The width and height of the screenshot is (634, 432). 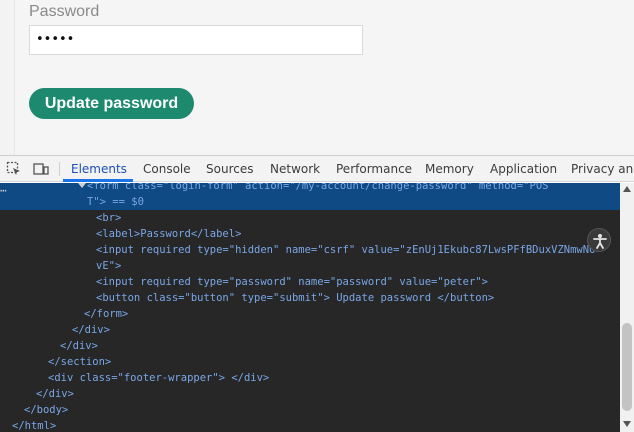 What do you see at coordinates (14, 169) in the screenshot?
I see `inspect-element-icon` at bounding box center [14, 169].